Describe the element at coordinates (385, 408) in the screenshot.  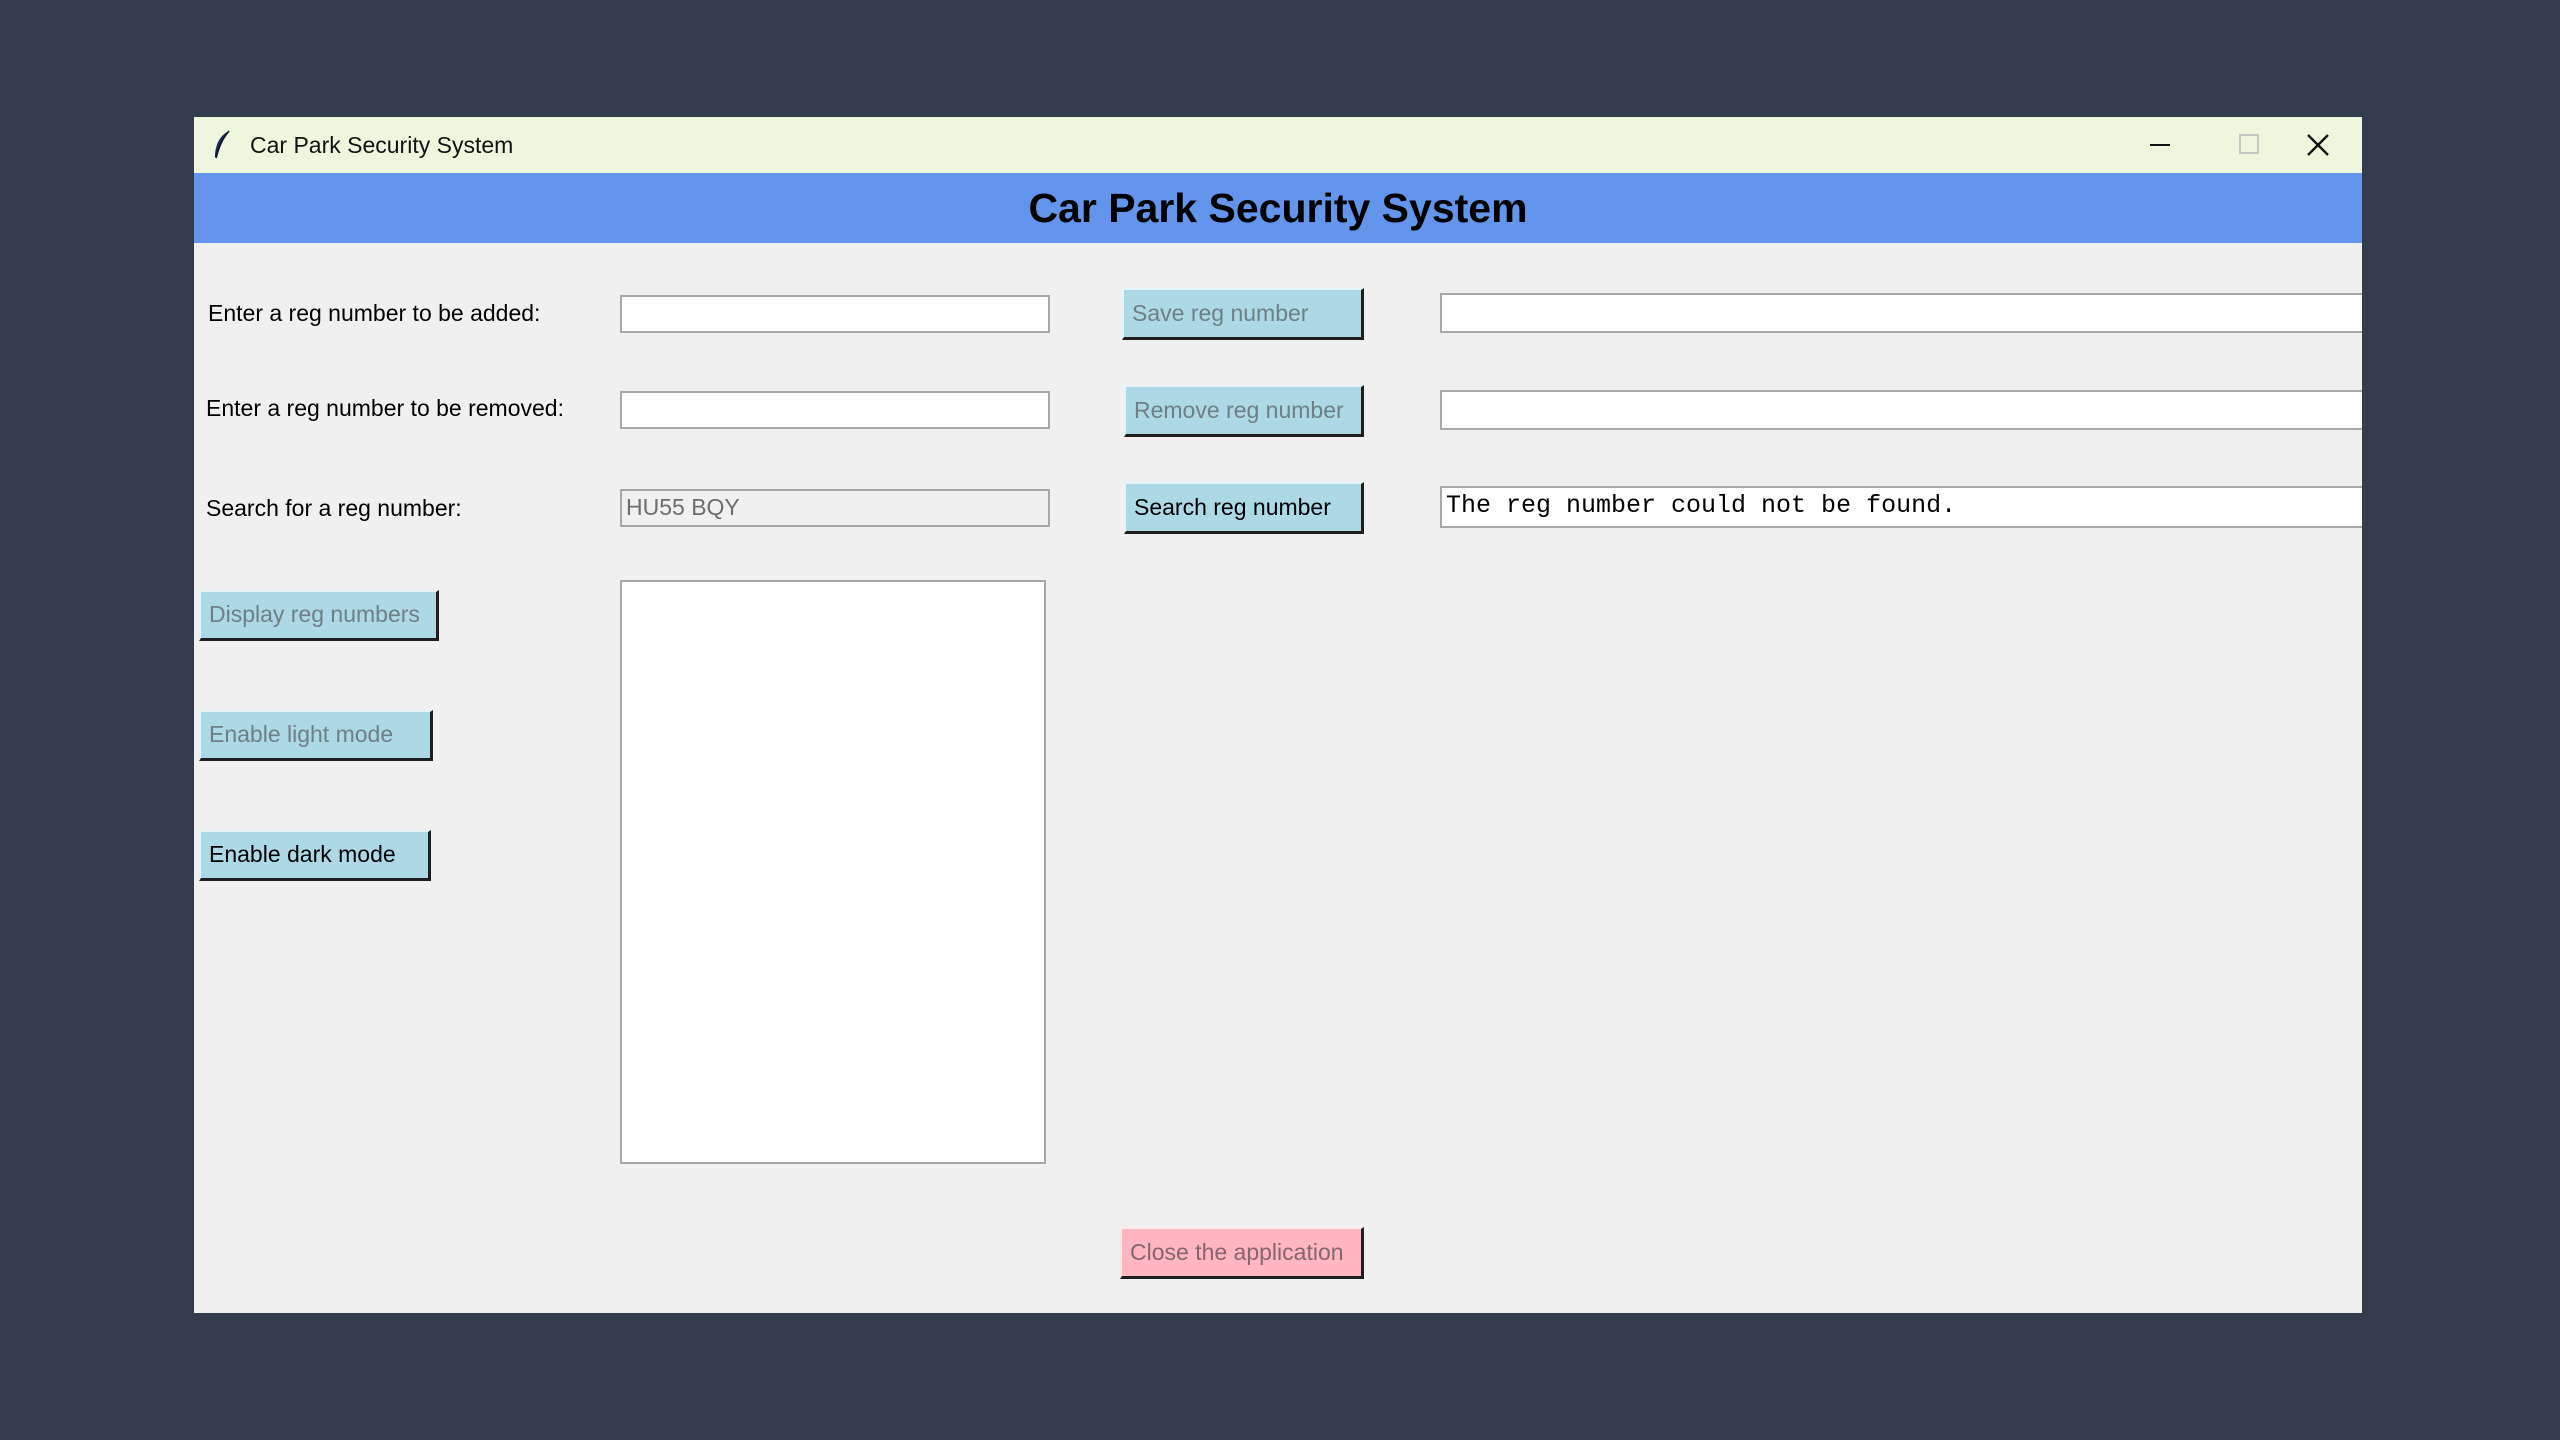
I see `remove-label: Enter a reg number to be removed:` at that location.